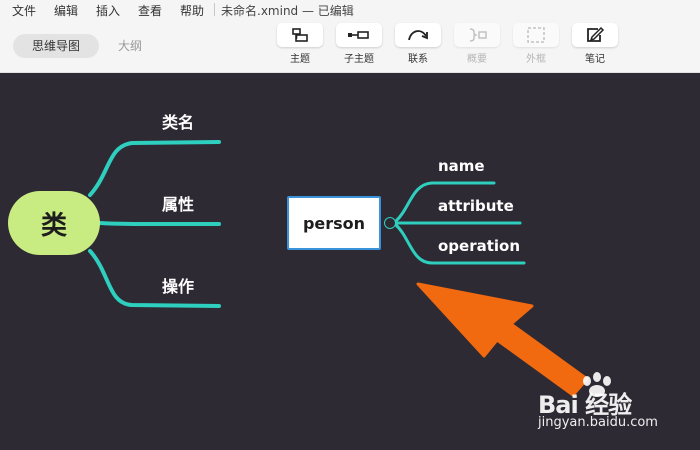  What do you see at coordinates (536, 35) in the screenshot?
I see `boundary-icon` at bounding box center [536, 35].